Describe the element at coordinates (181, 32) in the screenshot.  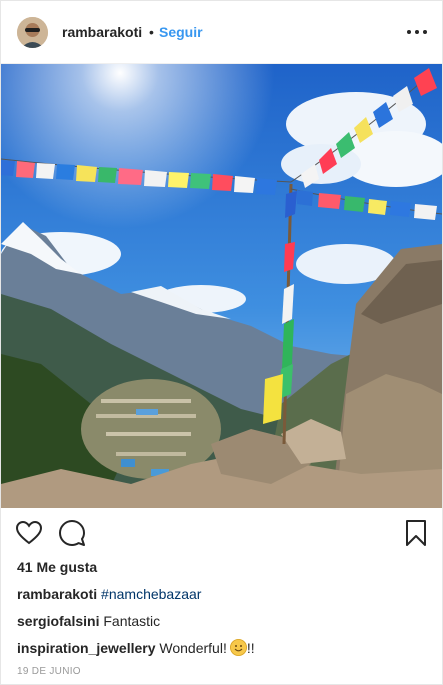
I see `follow-button: Seguir` at that location.